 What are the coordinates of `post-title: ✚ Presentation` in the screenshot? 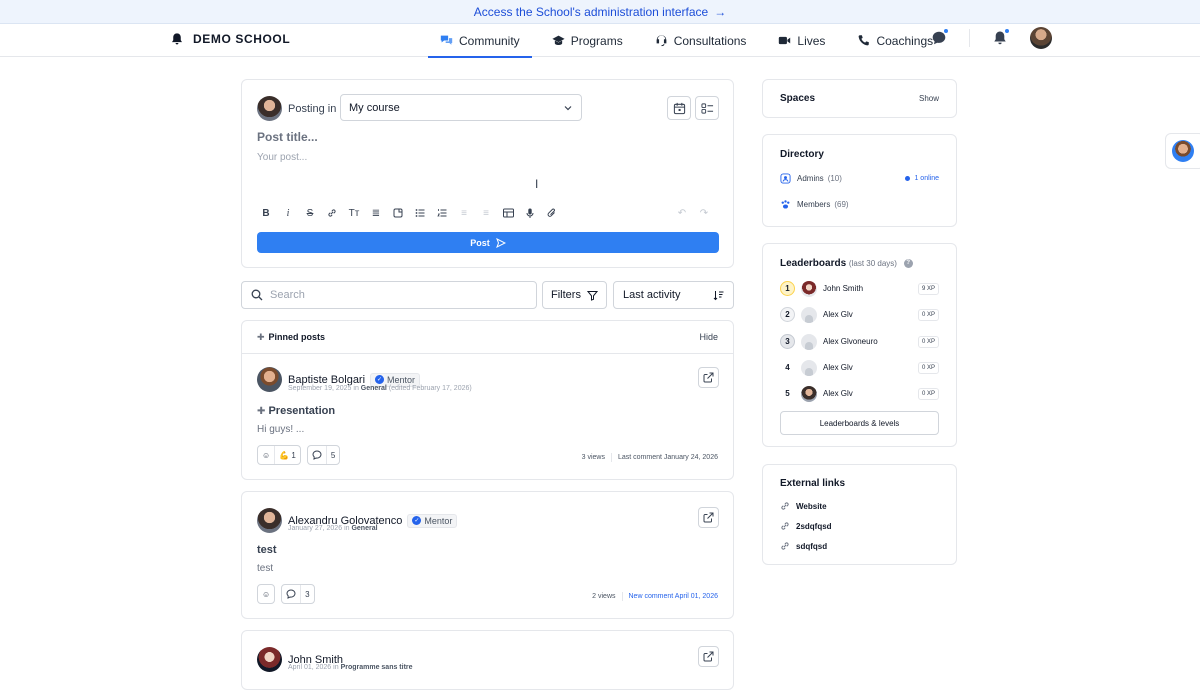 It's located at (296, 411).